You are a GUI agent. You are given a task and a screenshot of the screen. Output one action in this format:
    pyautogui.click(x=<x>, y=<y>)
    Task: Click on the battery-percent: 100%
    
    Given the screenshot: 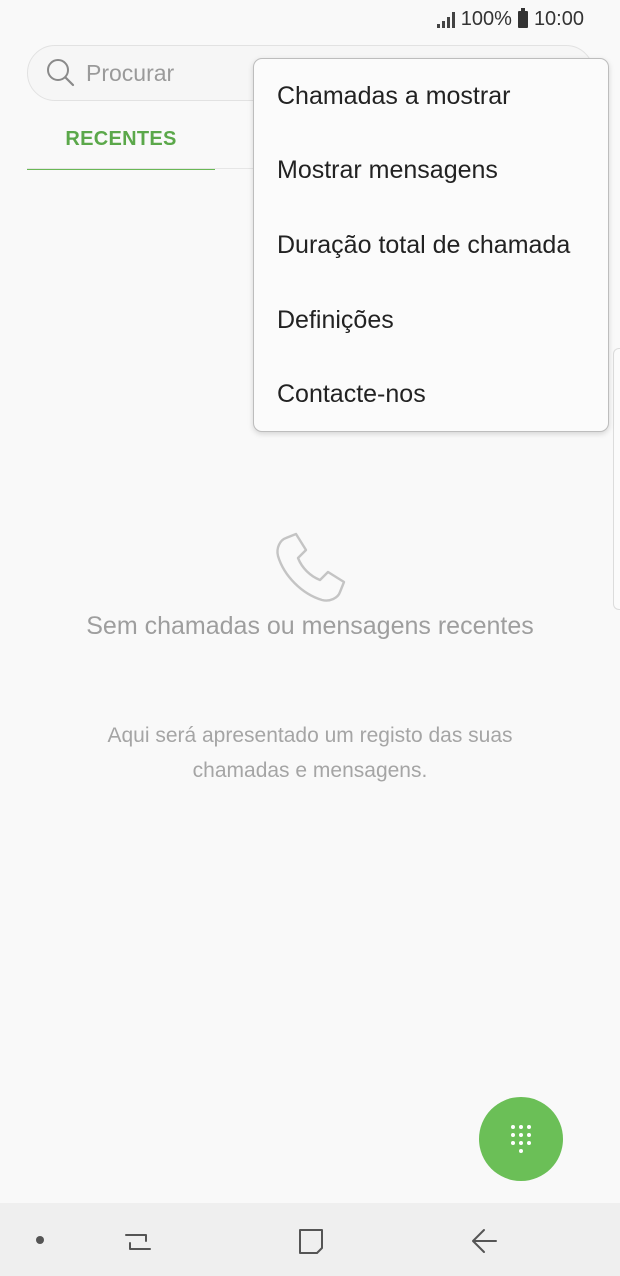 What is the action you would take?
    pyautogui.click(x=486, y=19)
    